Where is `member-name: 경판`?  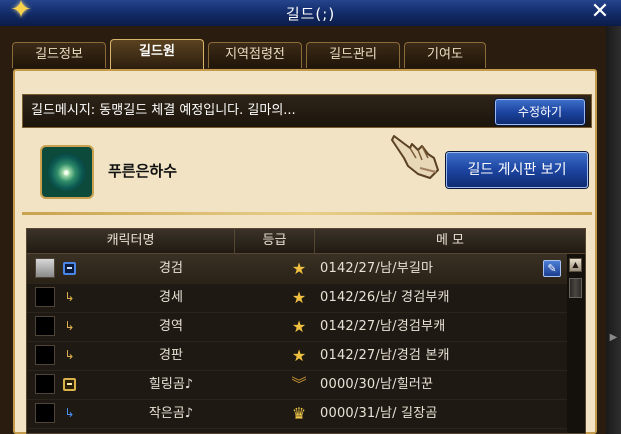 member-name: 경판 is located at coordinates (171, 355).